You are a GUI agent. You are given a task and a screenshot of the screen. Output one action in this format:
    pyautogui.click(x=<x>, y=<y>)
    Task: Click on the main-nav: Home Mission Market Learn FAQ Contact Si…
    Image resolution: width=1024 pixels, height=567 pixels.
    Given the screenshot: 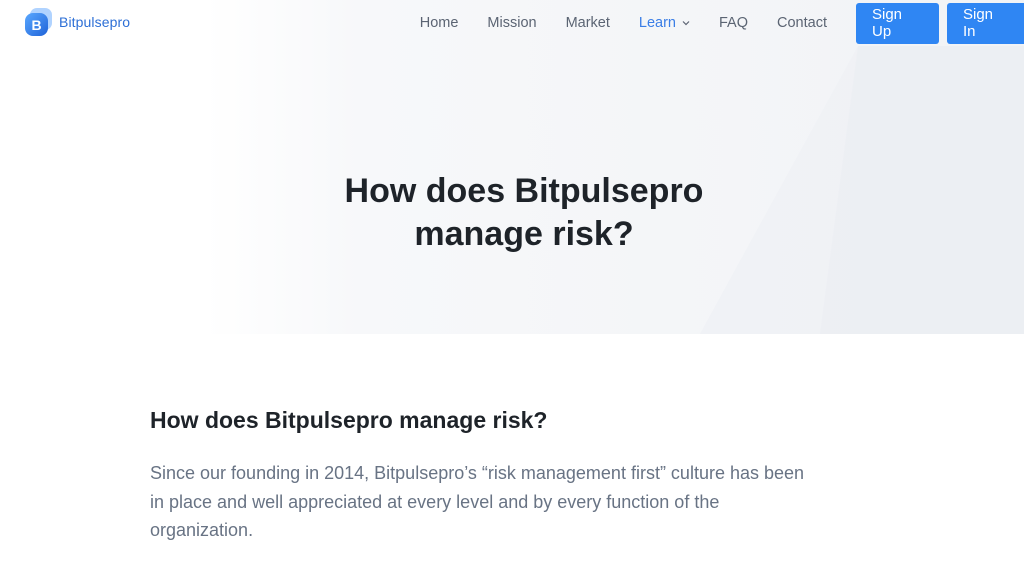 What is the action you would take?
    pyautogui.click(x=722, y=23)
    